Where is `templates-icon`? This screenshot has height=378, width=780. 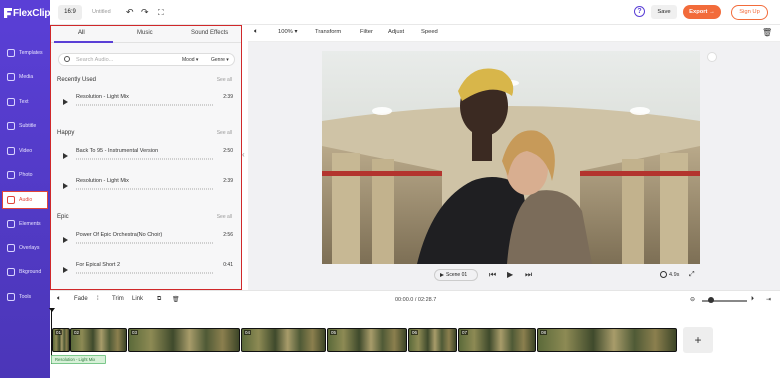
templates-icon is located at coordinates (11, 53).